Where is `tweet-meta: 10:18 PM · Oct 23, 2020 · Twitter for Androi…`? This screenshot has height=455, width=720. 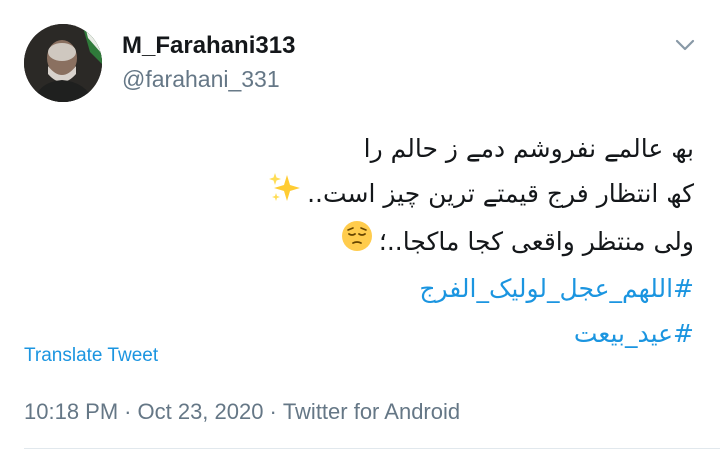
tweet-meta: 10:18 PM · Oct 23, 2020 · Twitter for Androi… is located at coordinates (242, 412).